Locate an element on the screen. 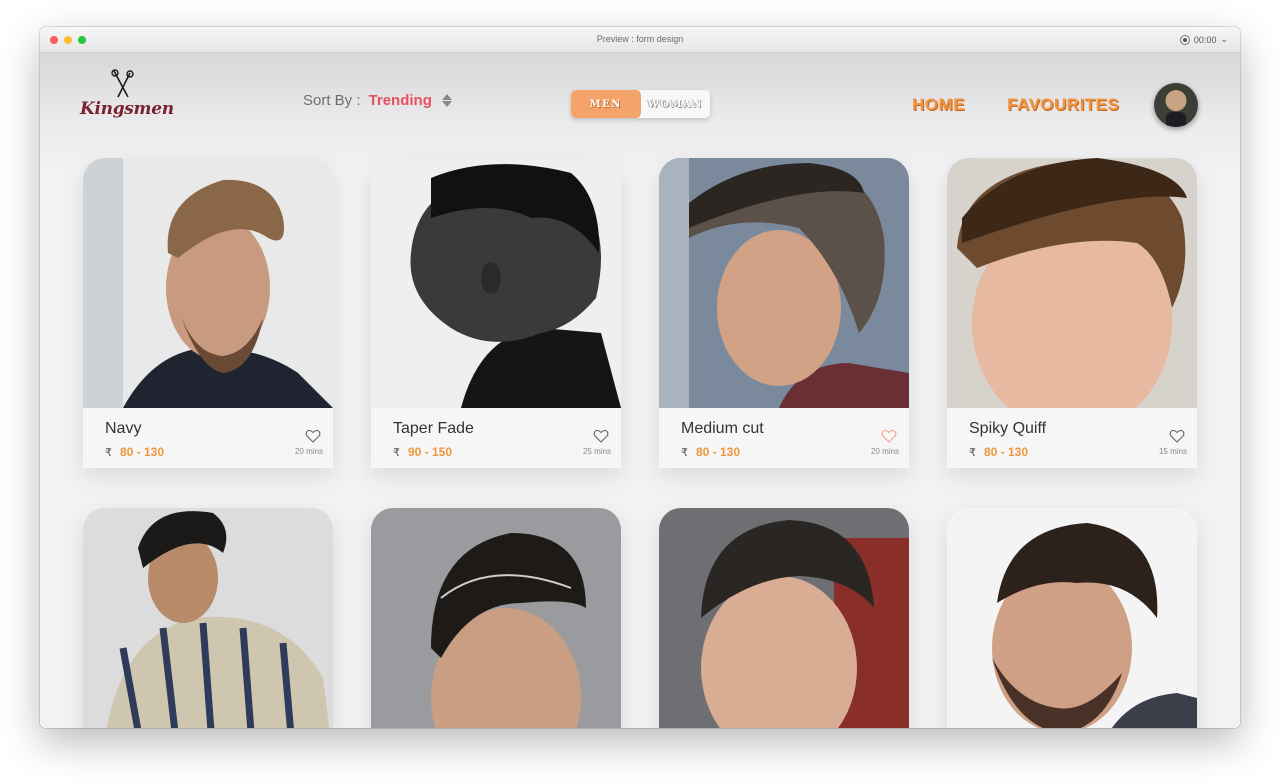 The image size is (1280, 781). record-time: 00:00 is located at coordinates (1205, 39).